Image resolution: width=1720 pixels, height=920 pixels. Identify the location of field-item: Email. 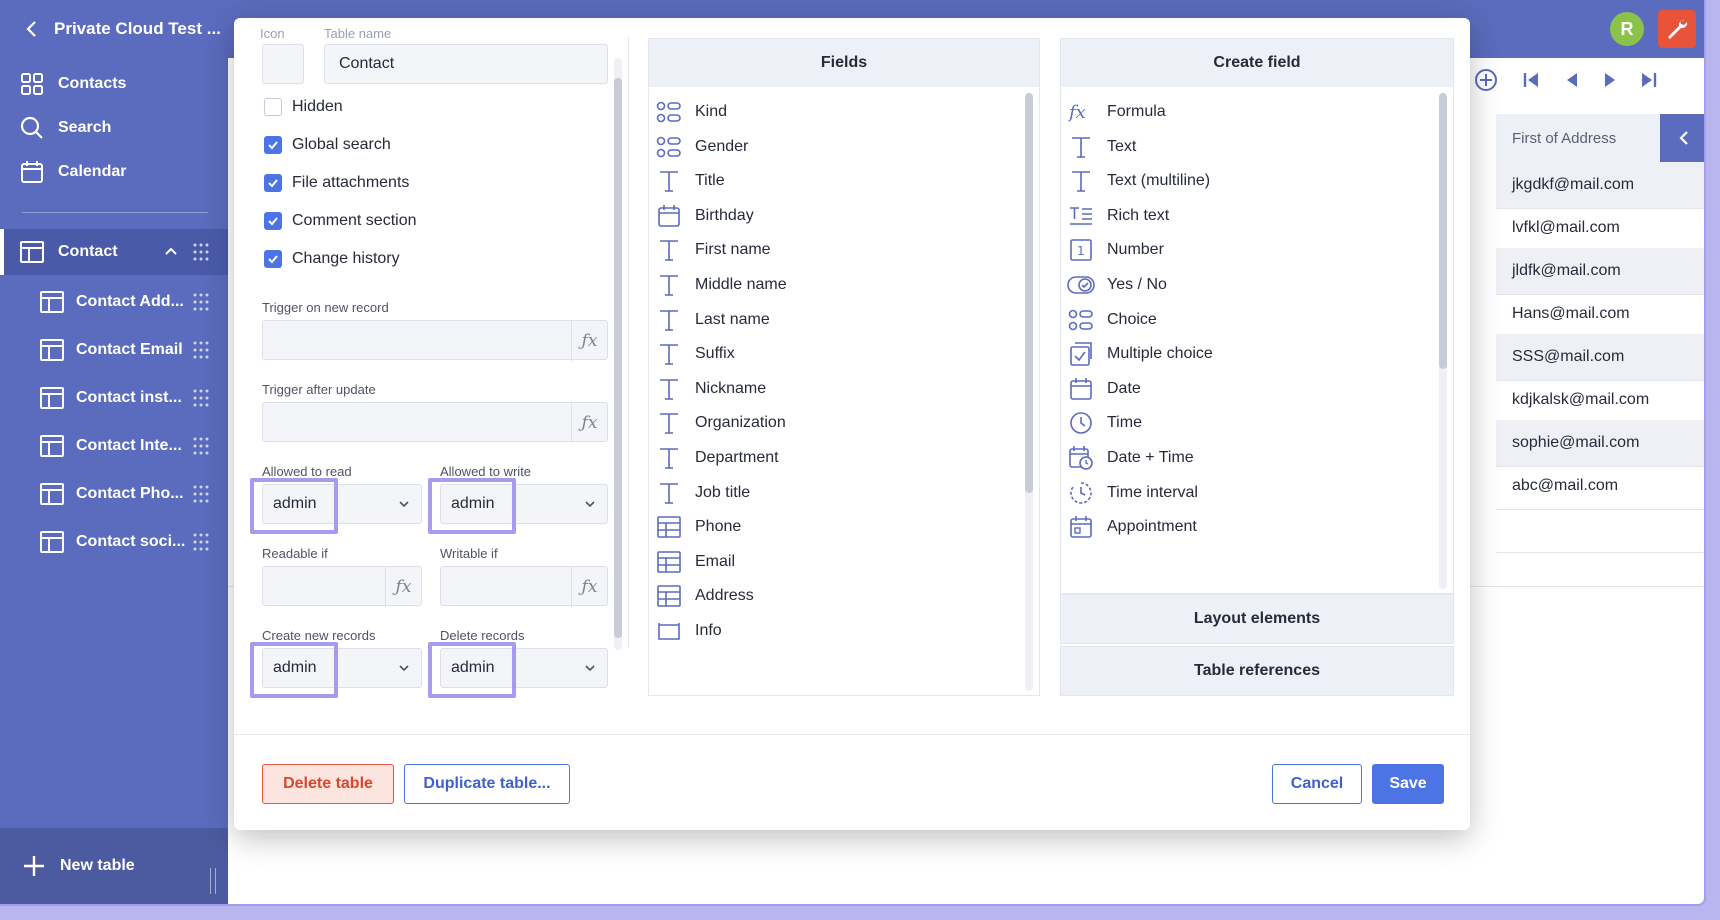
(695, 562).